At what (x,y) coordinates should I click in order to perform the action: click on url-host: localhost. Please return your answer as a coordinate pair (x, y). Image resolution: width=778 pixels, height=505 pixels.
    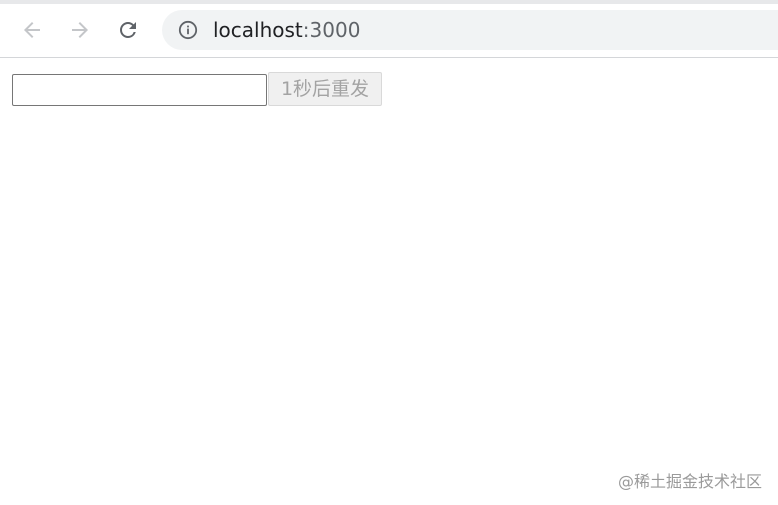
    Looking at the image, I should click on (258, 30).